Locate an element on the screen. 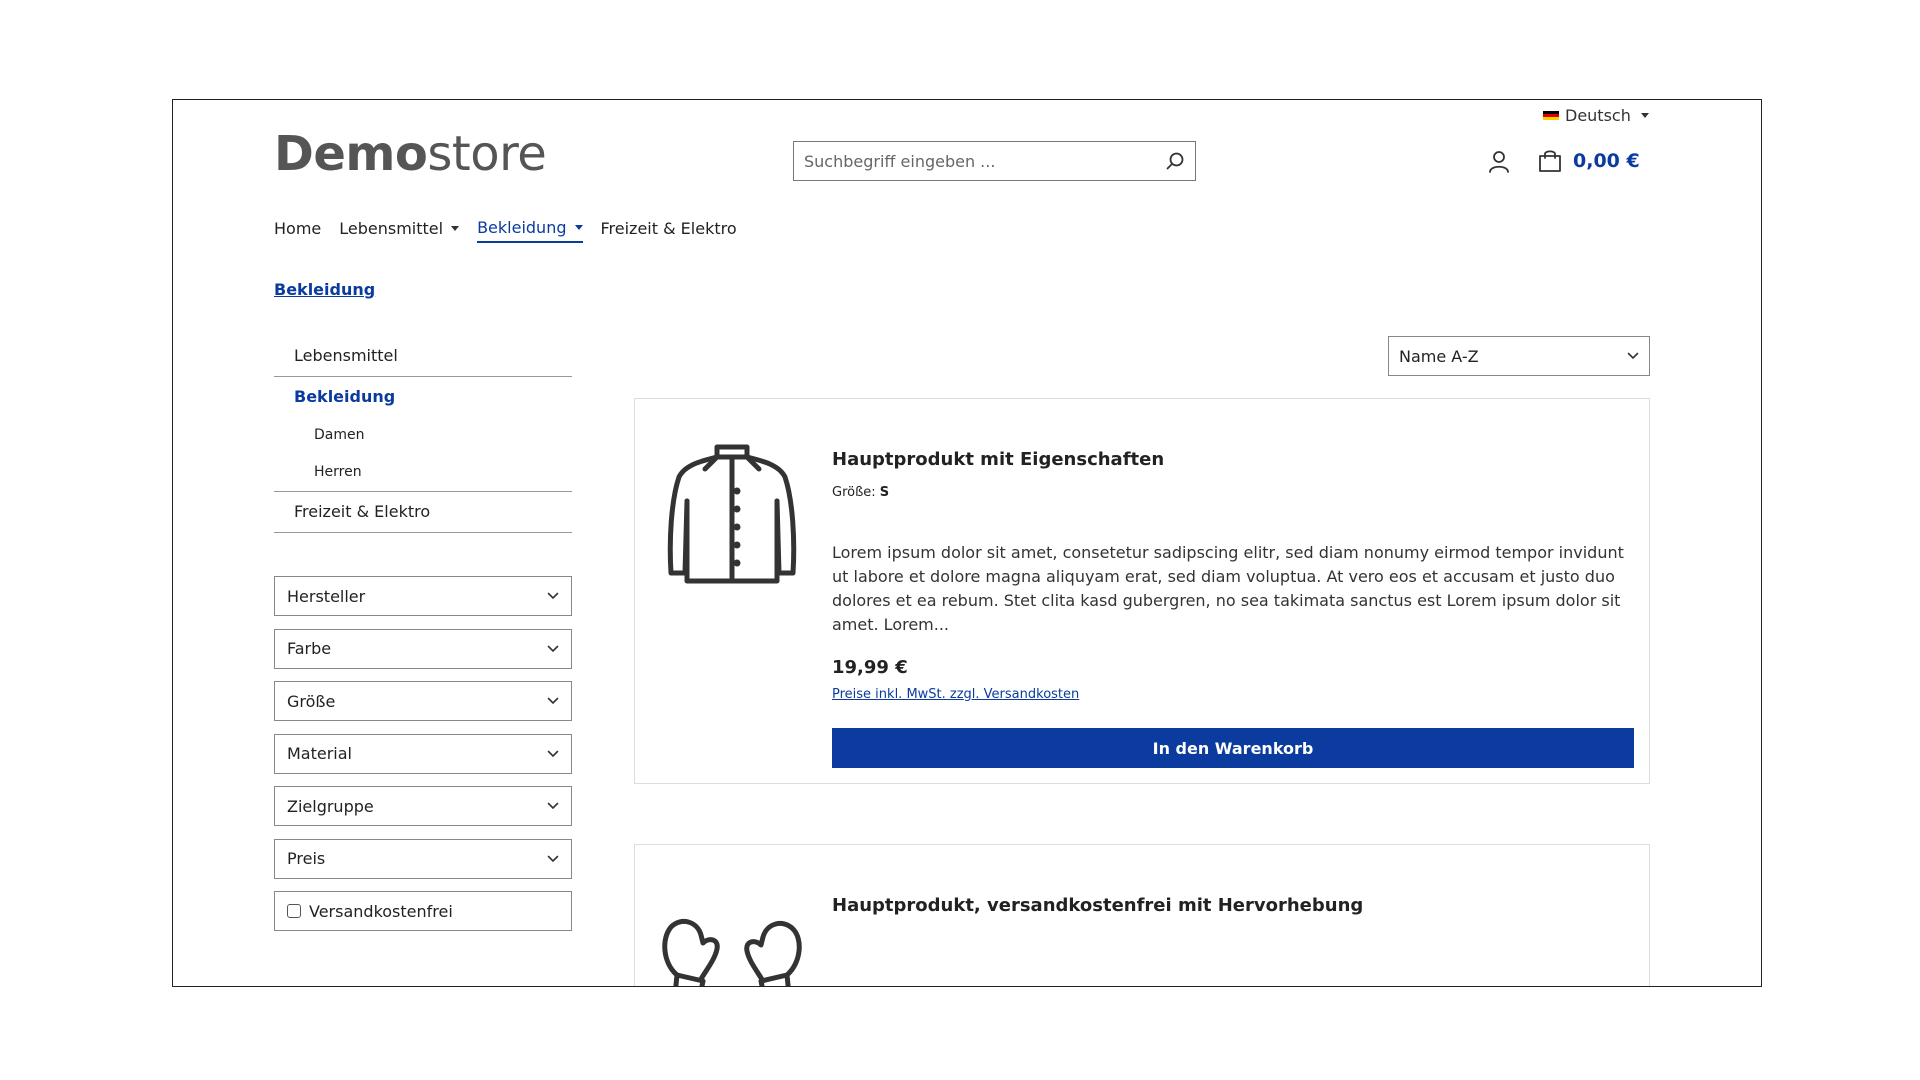 The width and height of the screenshot is (1920, 1080). nav-item-bekleidung: Bekleidung is located at coordinates (530, 230).